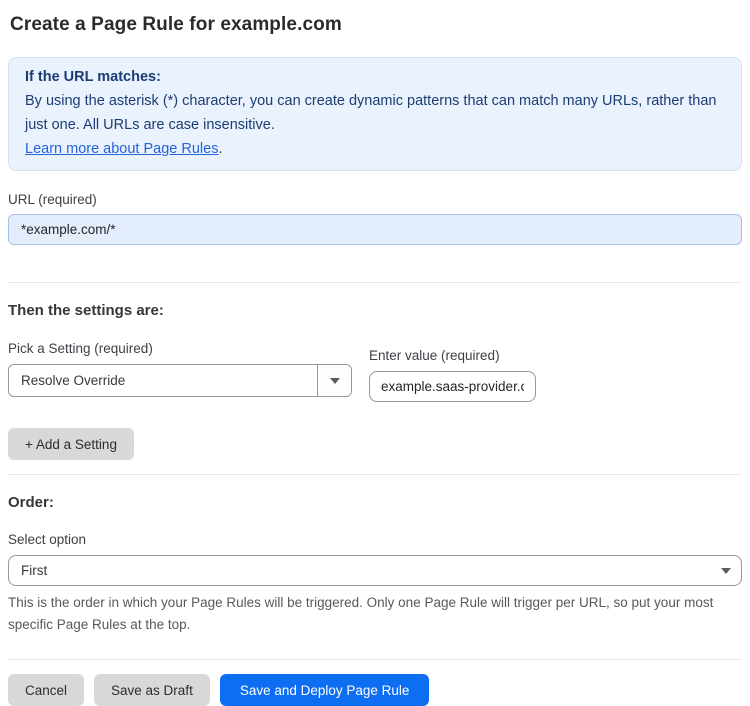 The width and height of the screenshot is (750, 706). What do you see at coordinates (47, 539) in the screenshot?
I see `select-option-label: Select option` at bounding box center [47, 539].